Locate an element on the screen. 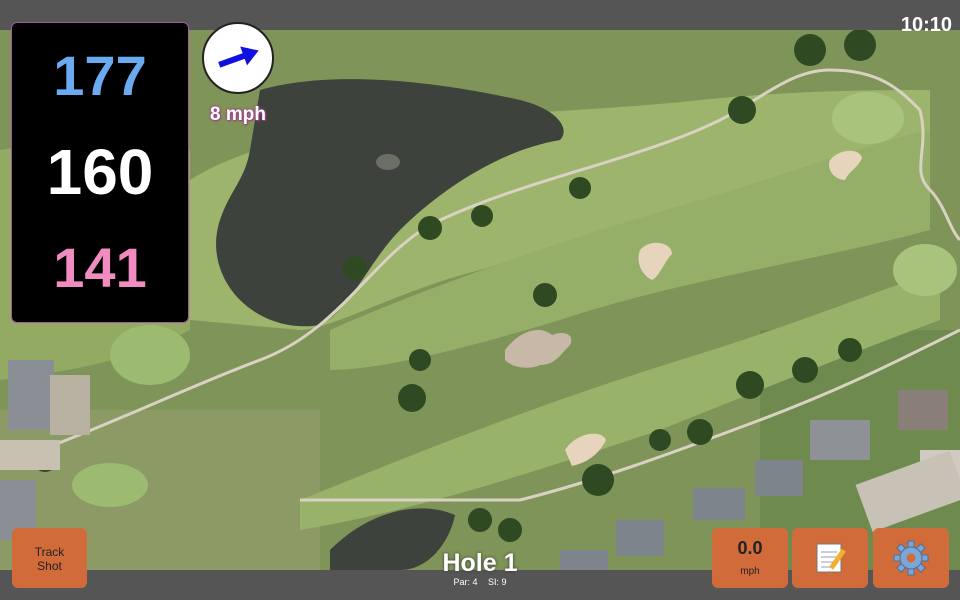 The image size is (960, 600). notes-button is located at coordinates (830, 558).